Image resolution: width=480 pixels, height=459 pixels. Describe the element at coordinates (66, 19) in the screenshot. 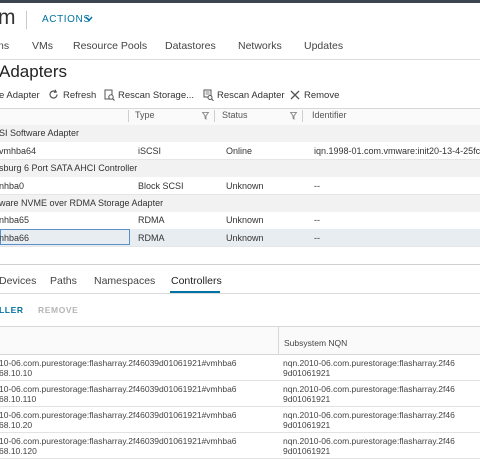

I see `actions-menu-button: ACTIONS` at that location.